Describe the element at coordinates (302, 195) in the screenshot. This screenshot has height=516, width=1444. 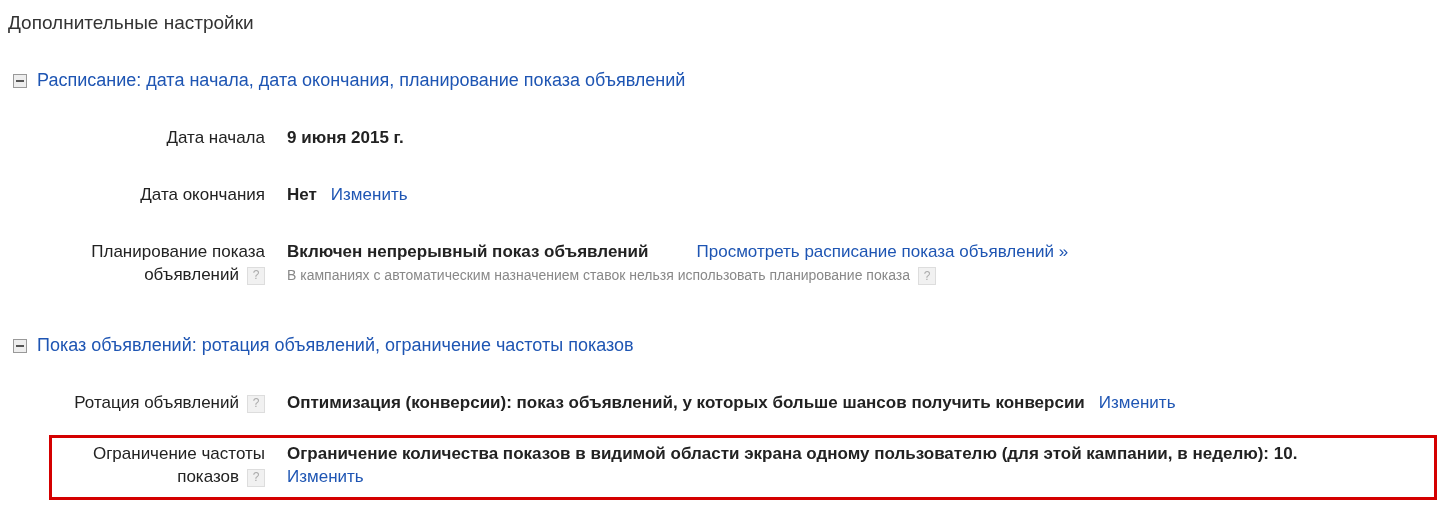
I see `setting-value: Нет` at that location.